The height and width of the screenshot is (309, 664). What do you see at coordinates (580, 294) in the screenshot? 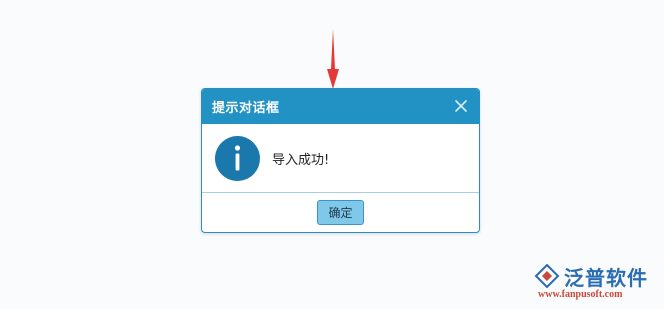
I see `logo-url-text: www.fanpusoft.com` at bounding box center [580, 294].